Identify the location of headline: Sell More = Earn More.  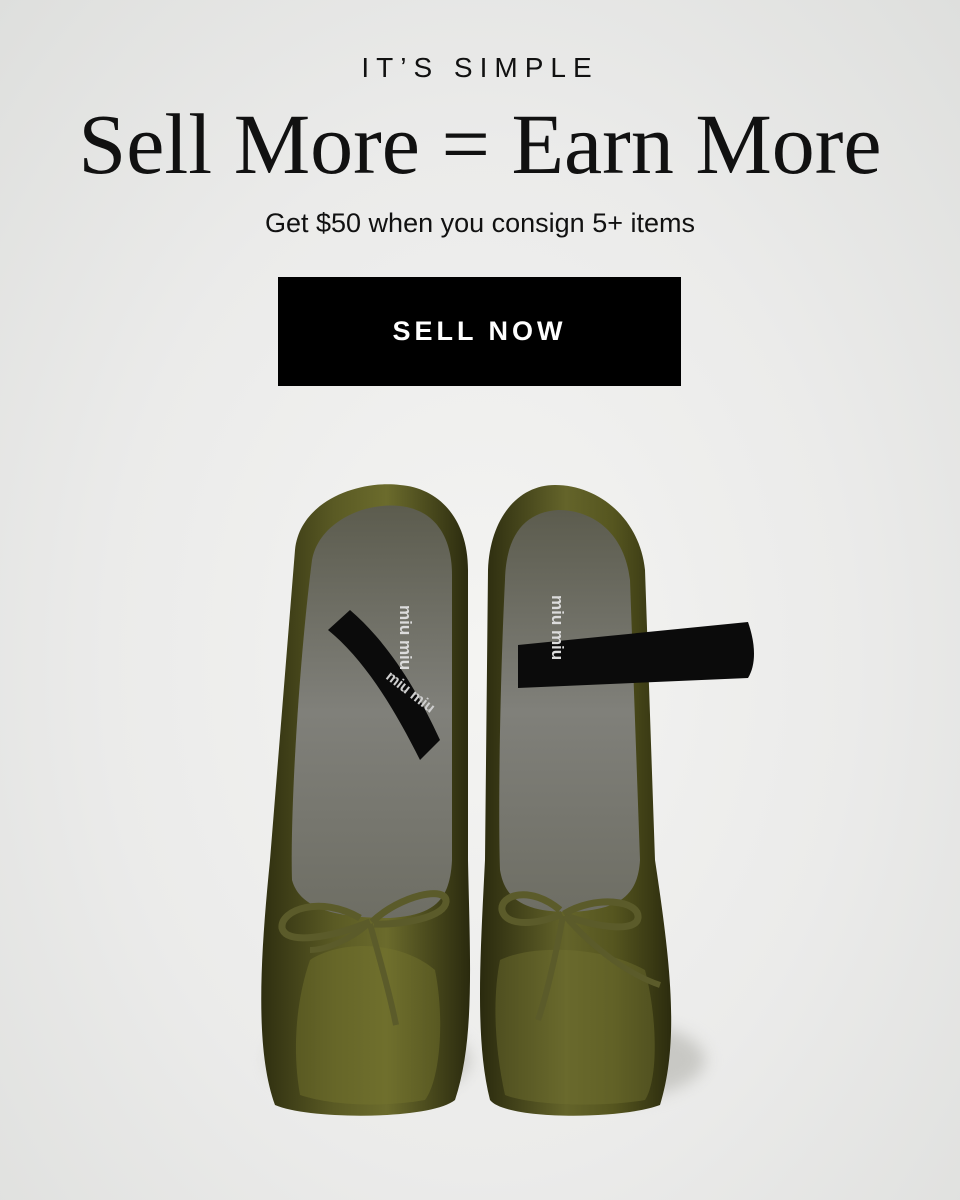
(480, 144).